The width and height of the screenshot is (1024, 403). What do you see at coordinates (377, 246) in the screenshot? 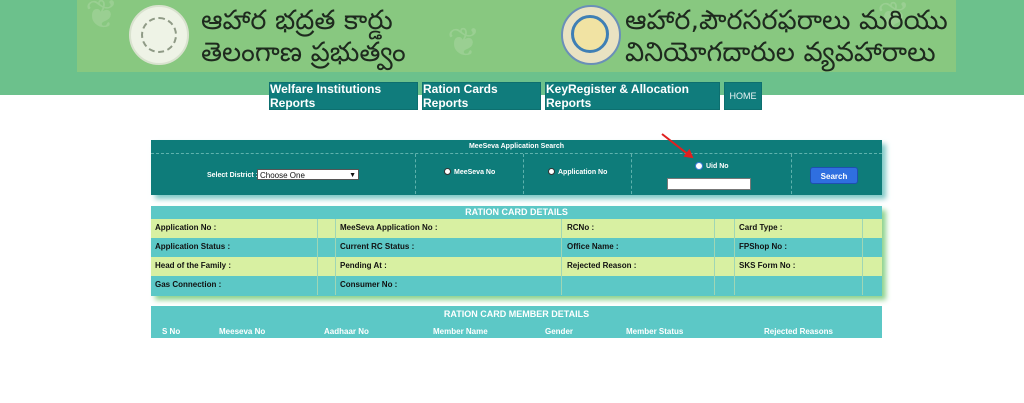
I see `field-label: Current RC Status :` at bounding box center [377, 246].